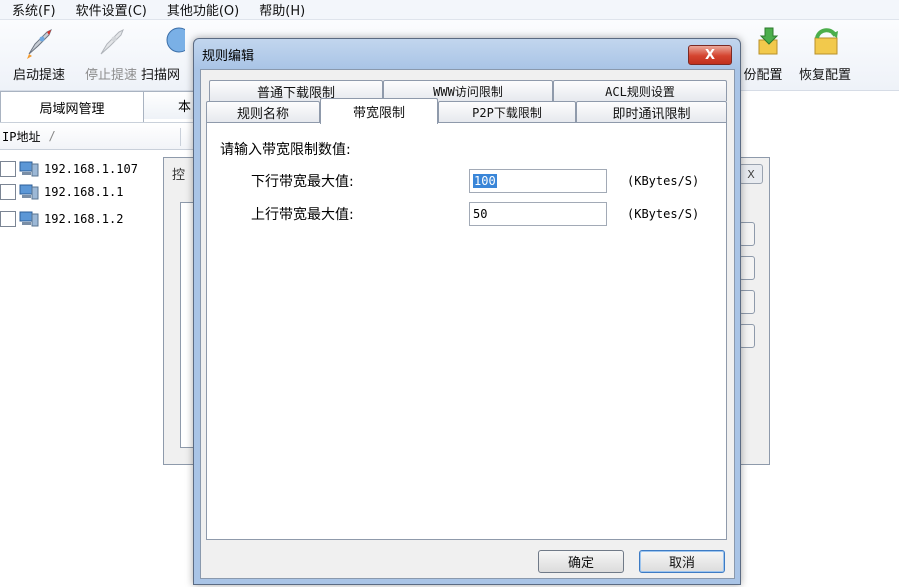 Image resolution: width=899 pixels, height=587 pixels. I want to click on ip-header-label: IP地址, so click(21, 136).